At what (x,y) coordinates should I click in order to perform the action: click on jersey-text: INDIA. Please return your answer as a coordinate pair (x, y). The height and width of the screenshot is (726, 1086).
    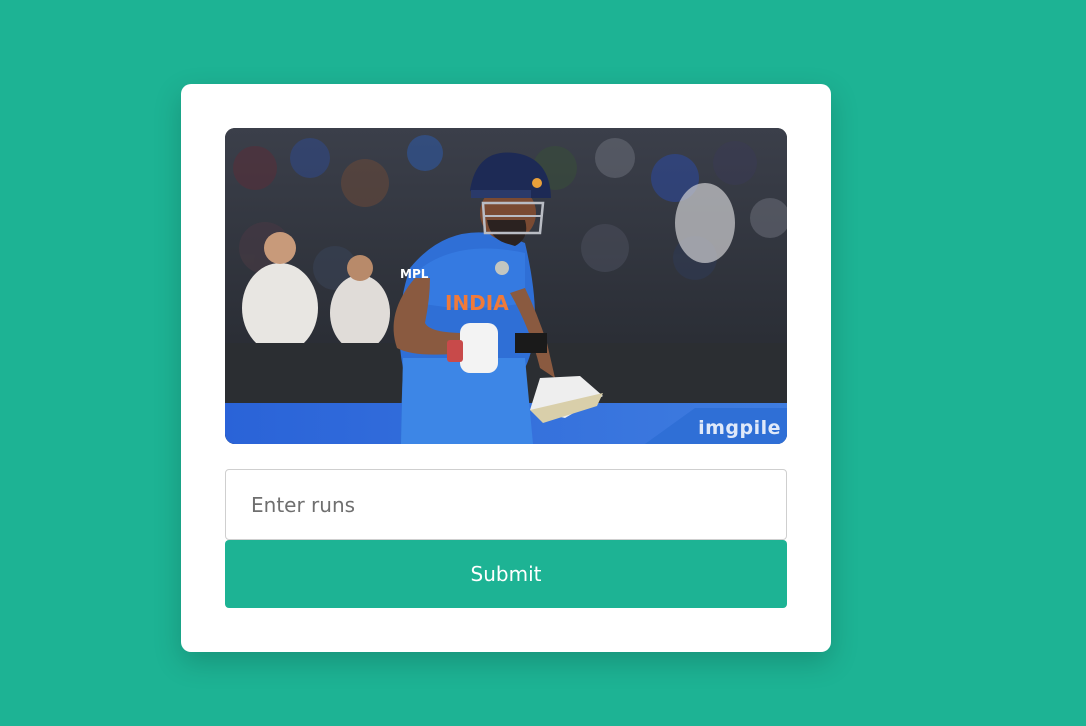
    Looking at the image, I should click on (477, 303).